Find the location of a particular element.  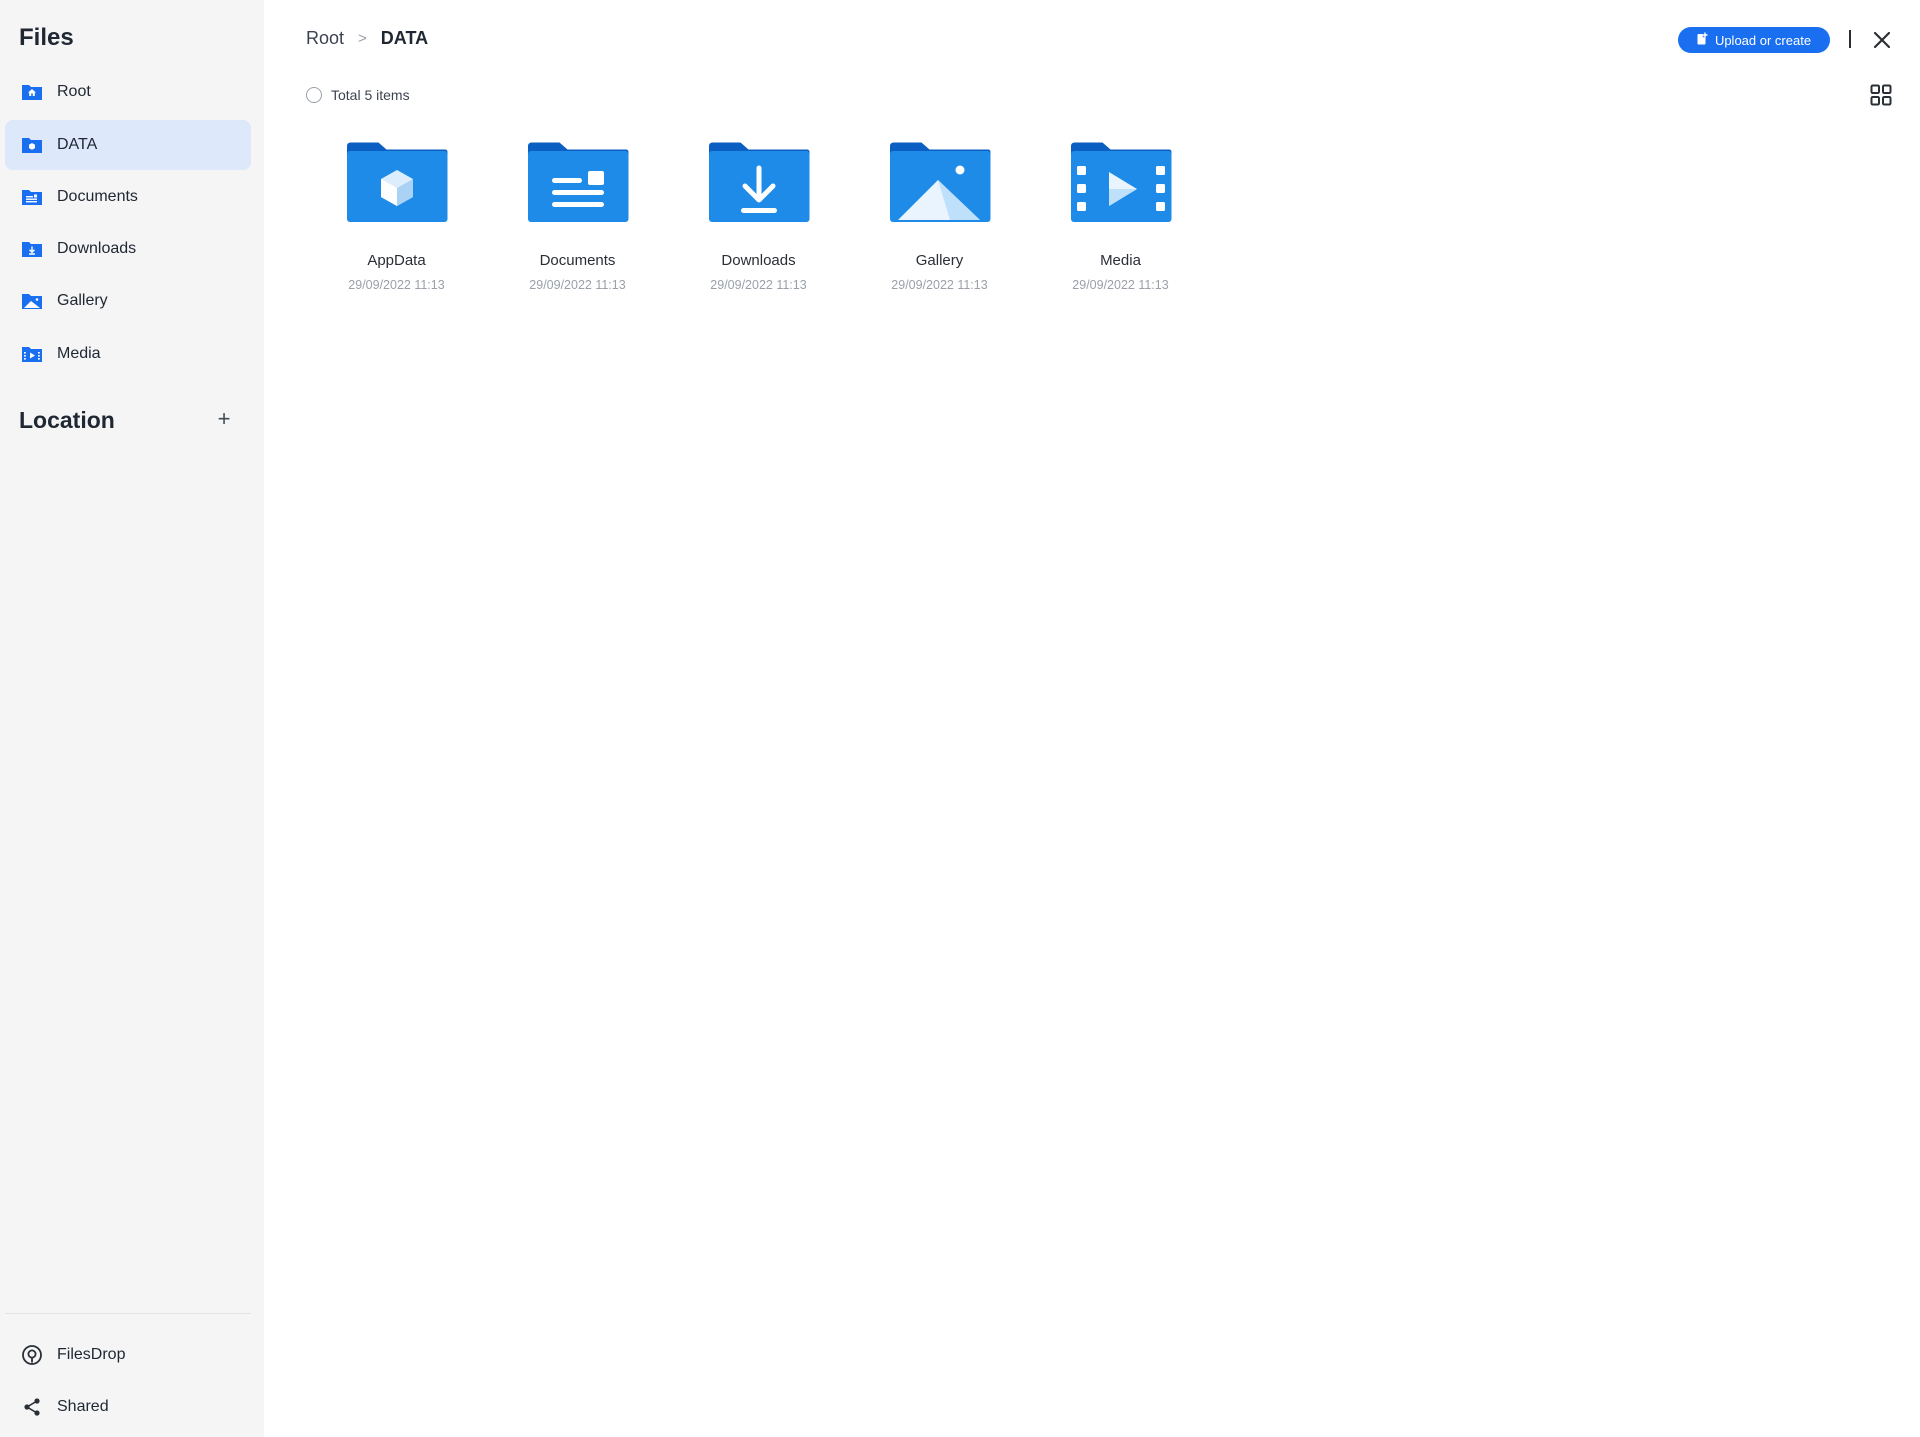

upload-or-create-button: Upload or create is located at coordinates (1754, 40).